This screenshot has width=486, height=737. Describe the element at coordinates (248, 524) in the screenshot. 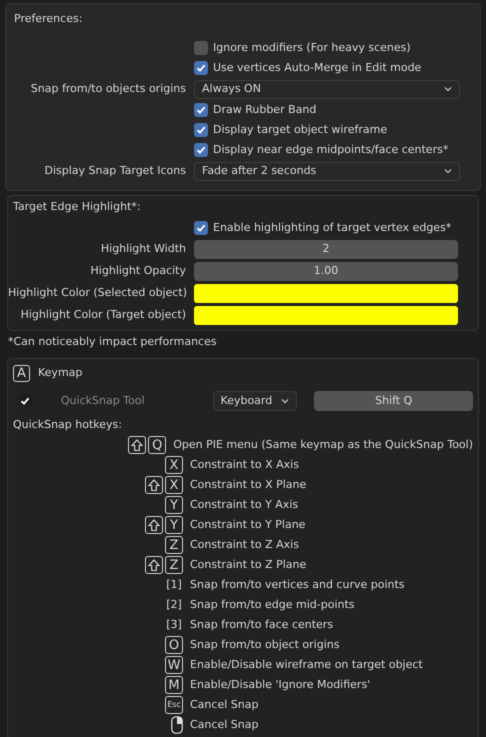

I see `hotkey-action: Constraint to Y Plane` at that location.